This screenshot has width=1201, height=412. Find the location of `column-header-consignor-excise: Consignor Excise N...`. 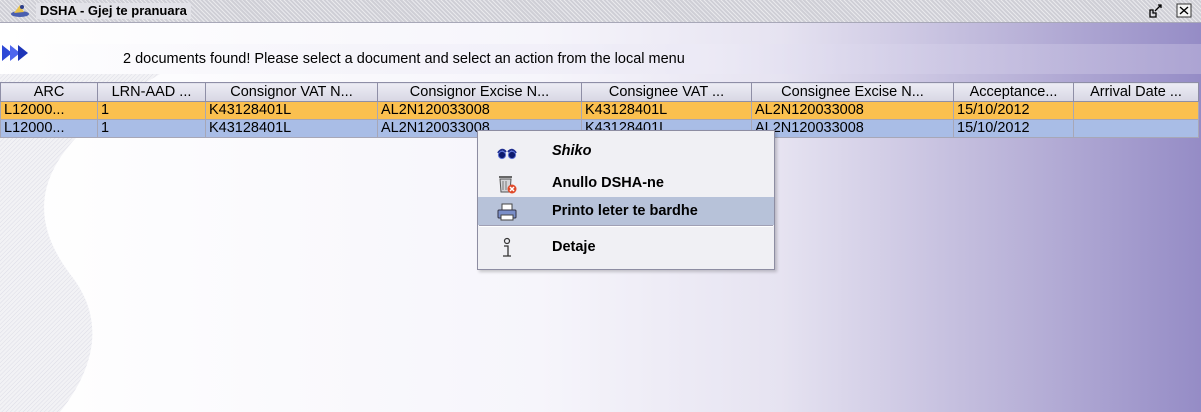

column-header-consignor-excise: Consignor Excise N... is located at coordinates (479, 92).